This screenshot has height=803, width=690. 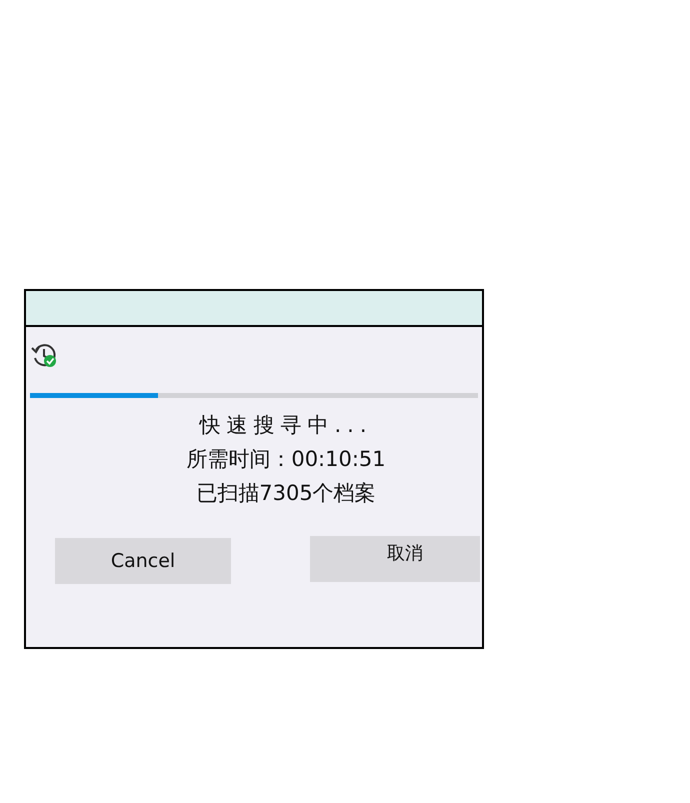 What do you see at coordinates (395, 559) in the screenshot?
I see `cancel-chinese-button: 取消` at bounding box center [395, 559].